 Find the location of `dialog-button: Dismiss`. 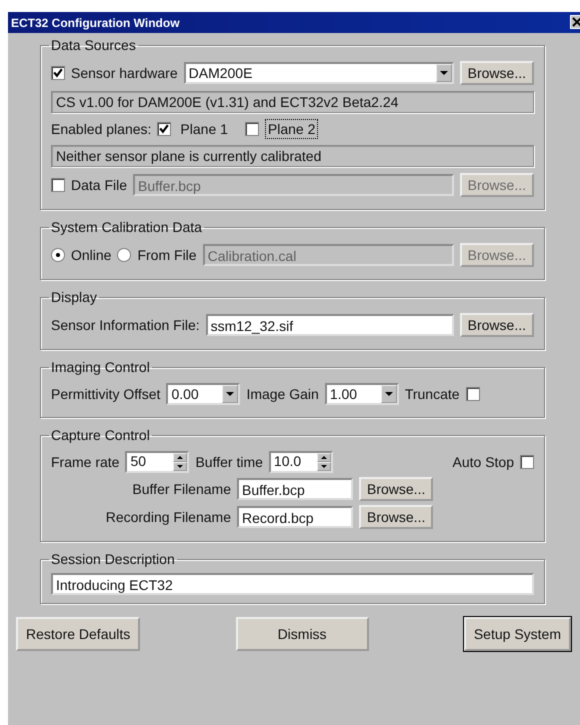

dialog-button: Dismiss is located at coordinates (302, 634).